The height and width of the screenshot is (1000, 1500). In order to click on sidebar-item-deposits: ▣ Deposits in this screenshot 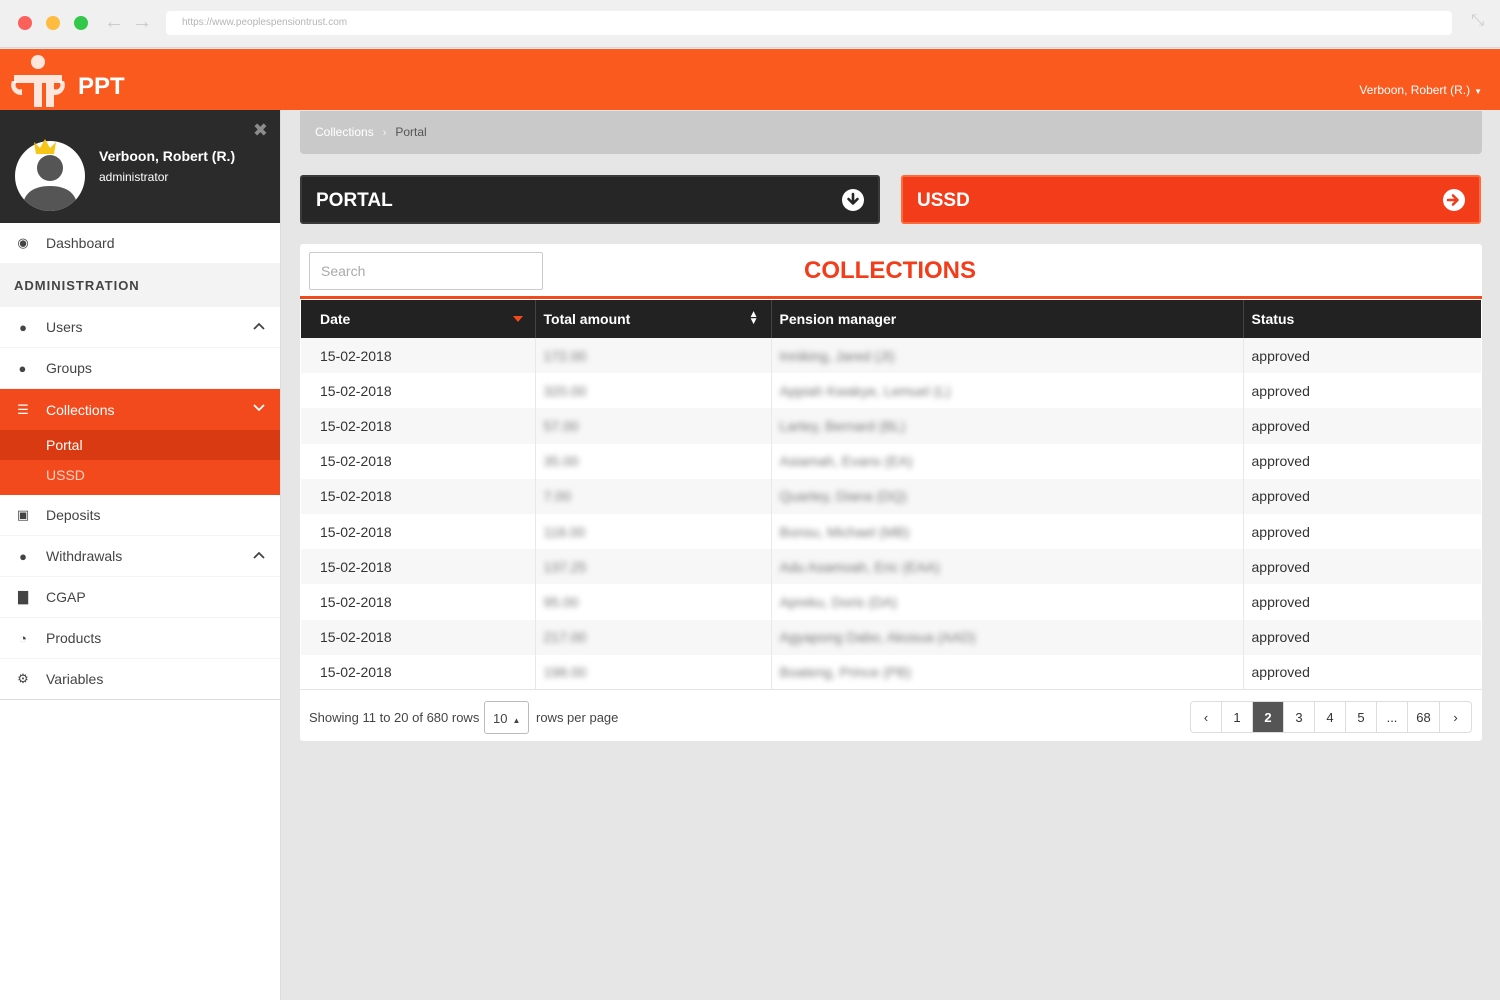, I will do `click(140, 515)`.